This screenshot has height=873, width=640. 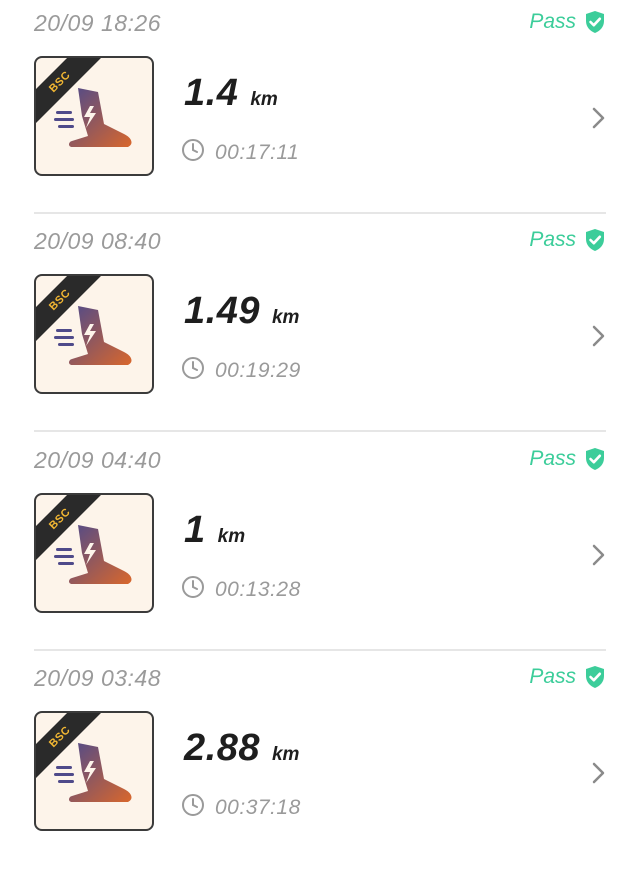 I want to click on distance-value: 1.49 km, so click(x=241, y=311).